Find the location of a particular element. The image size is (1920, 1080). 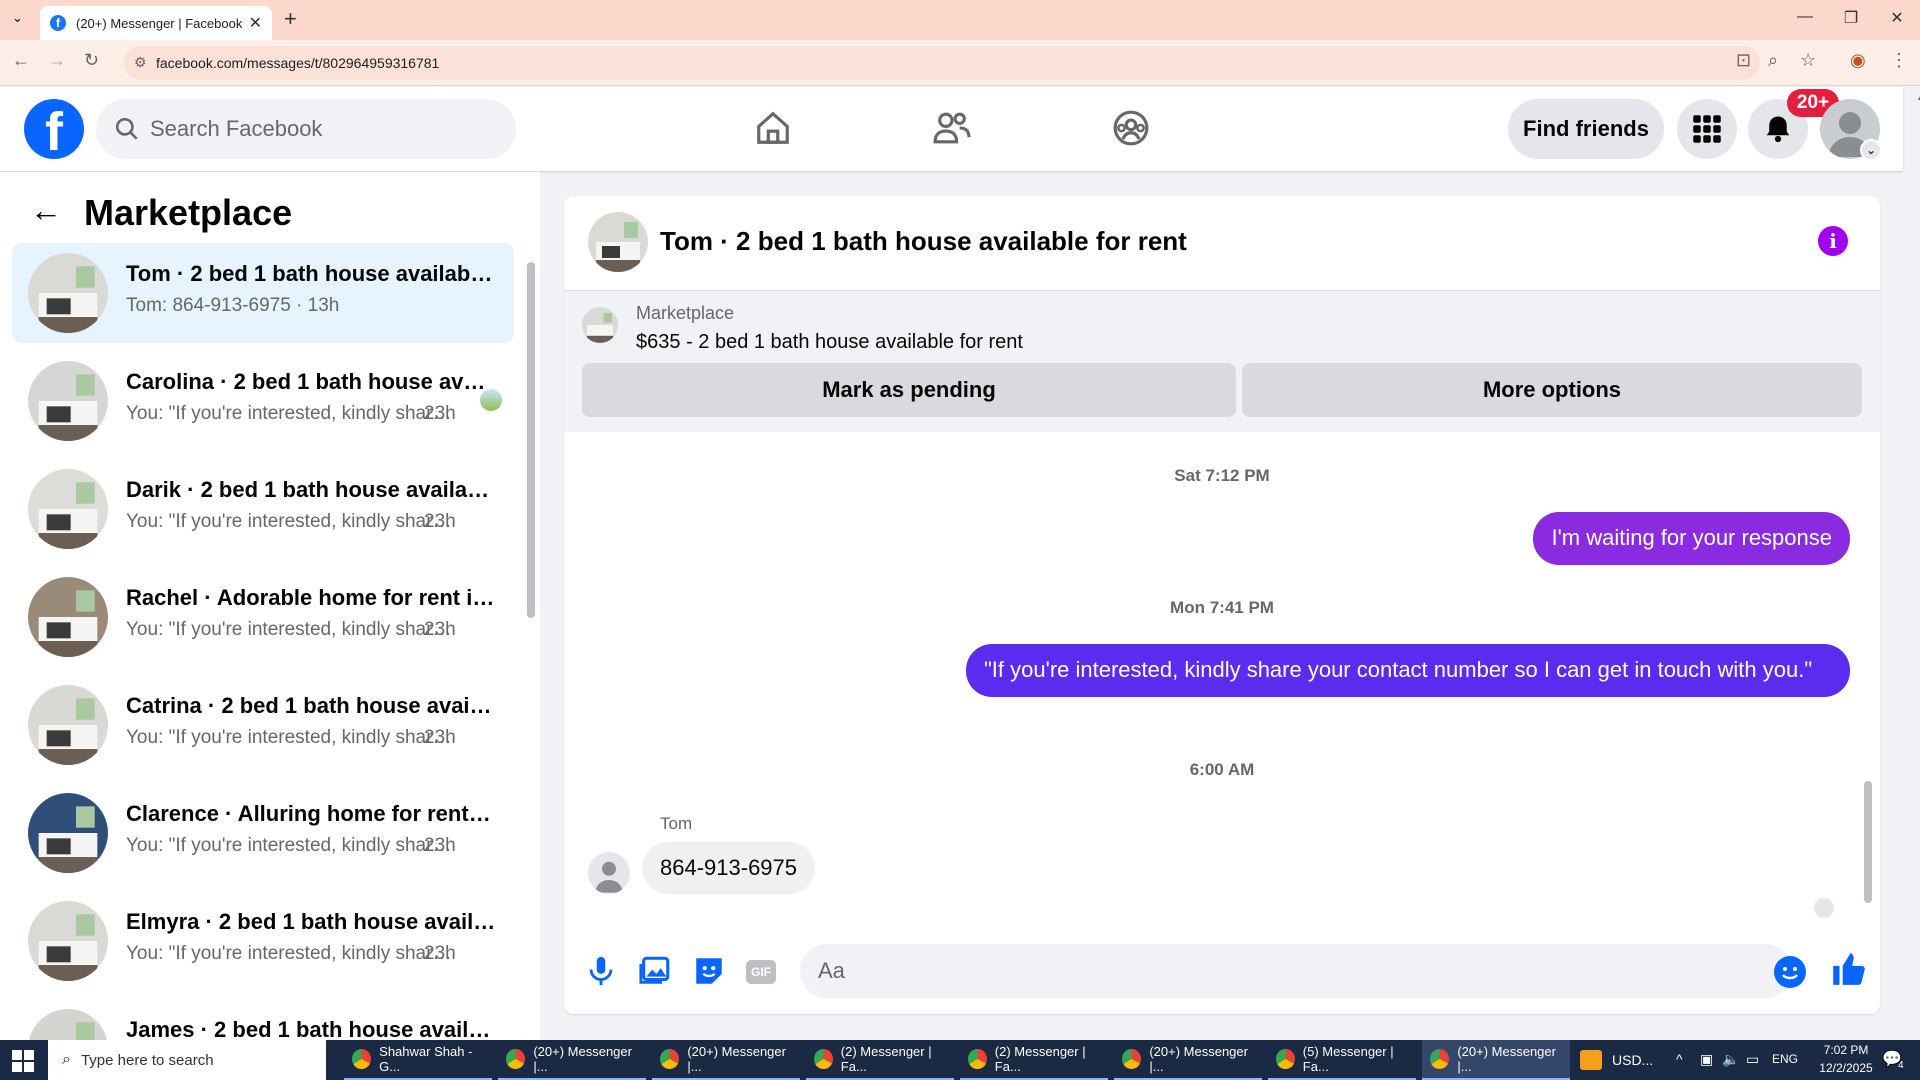

groups-icon is located at coordinates (1131, 130).